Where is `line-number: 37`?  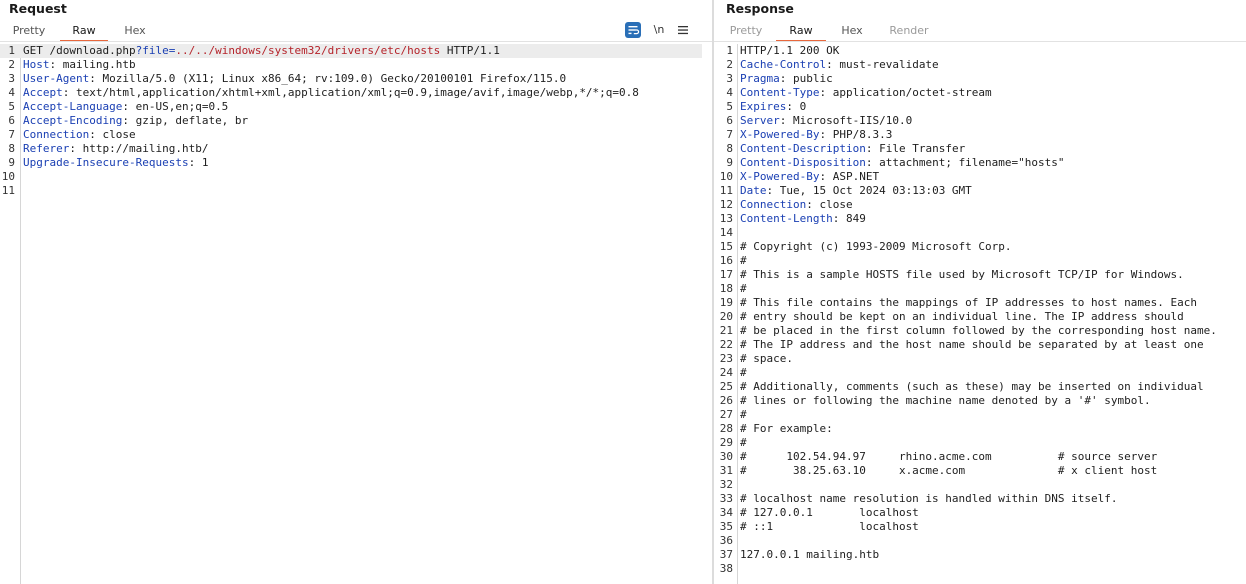 line-number: 37 is located at coordinates (726, 554).